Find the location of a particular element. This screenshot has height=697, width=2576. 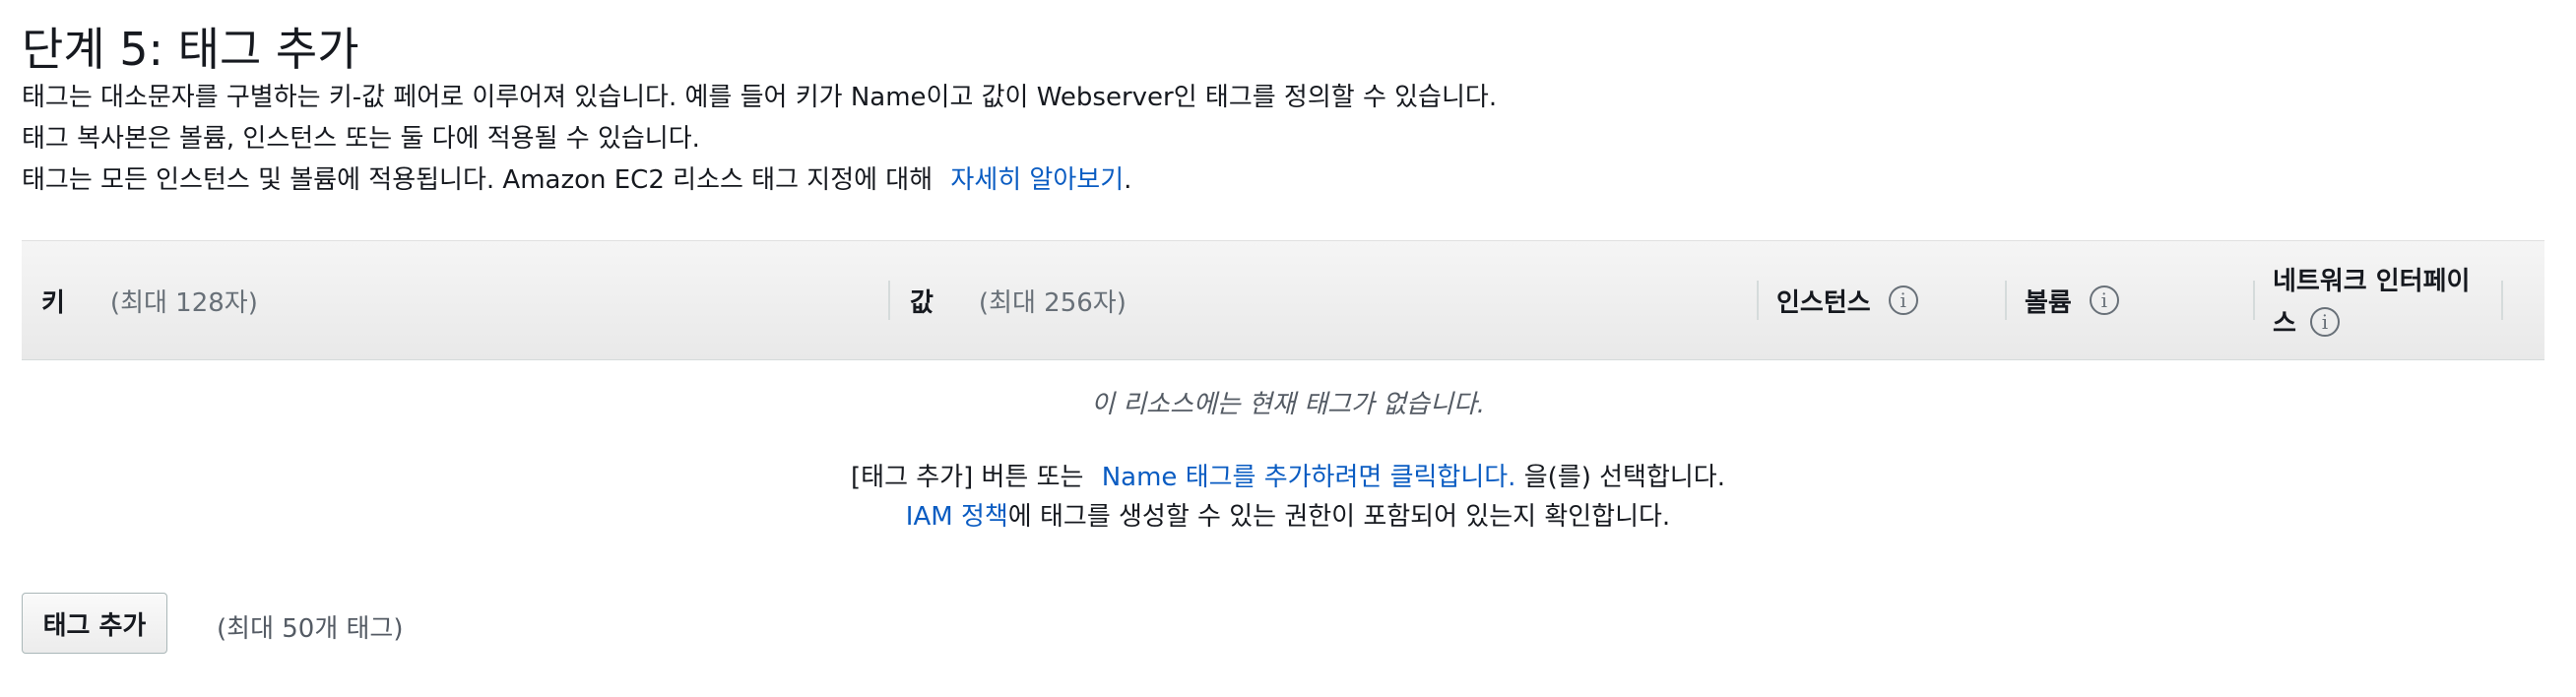

description-line-2: 태그 복사본은 볼륨, 인스턴스 또는 둘 다에 적용될 수 있습니다. is located at coordinates (361, 139).